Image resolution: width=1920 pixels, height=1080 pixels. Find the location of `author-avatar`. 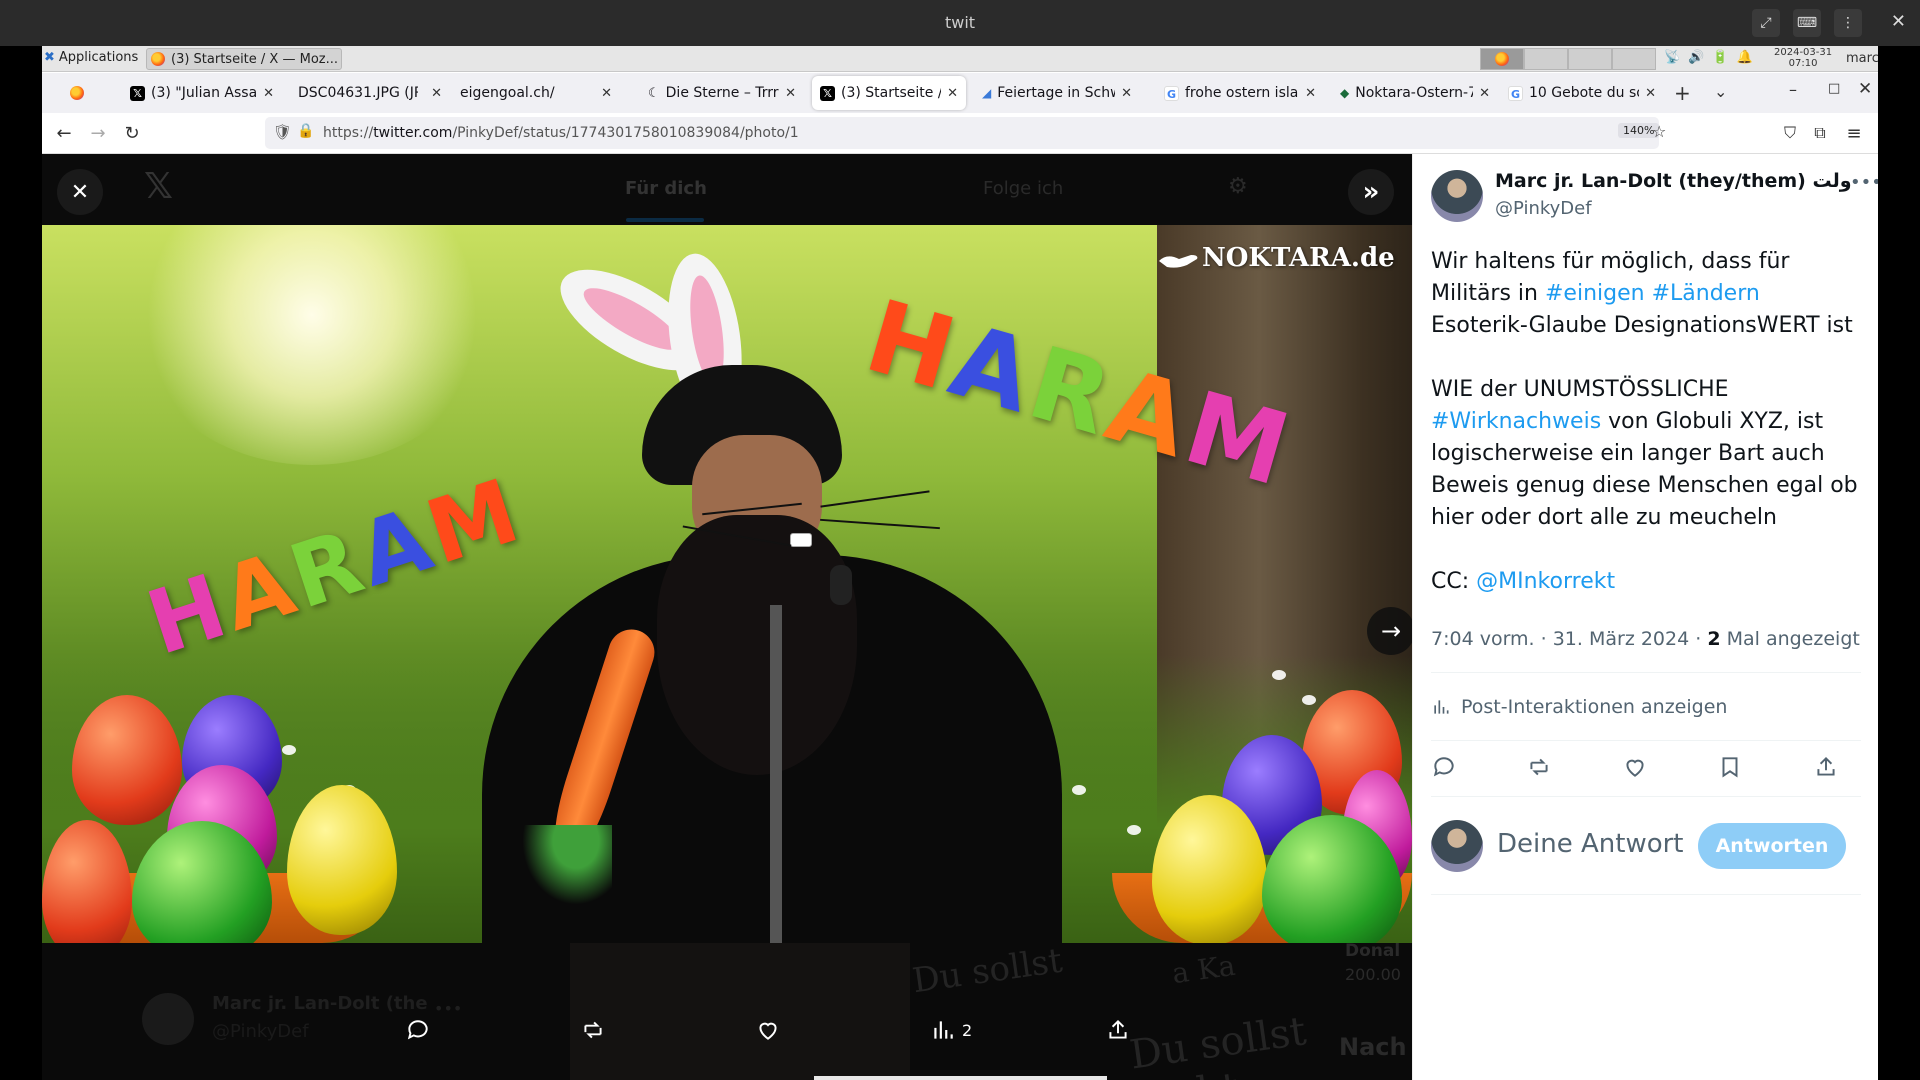

author-avatar is located at coordinates (1457, 196).